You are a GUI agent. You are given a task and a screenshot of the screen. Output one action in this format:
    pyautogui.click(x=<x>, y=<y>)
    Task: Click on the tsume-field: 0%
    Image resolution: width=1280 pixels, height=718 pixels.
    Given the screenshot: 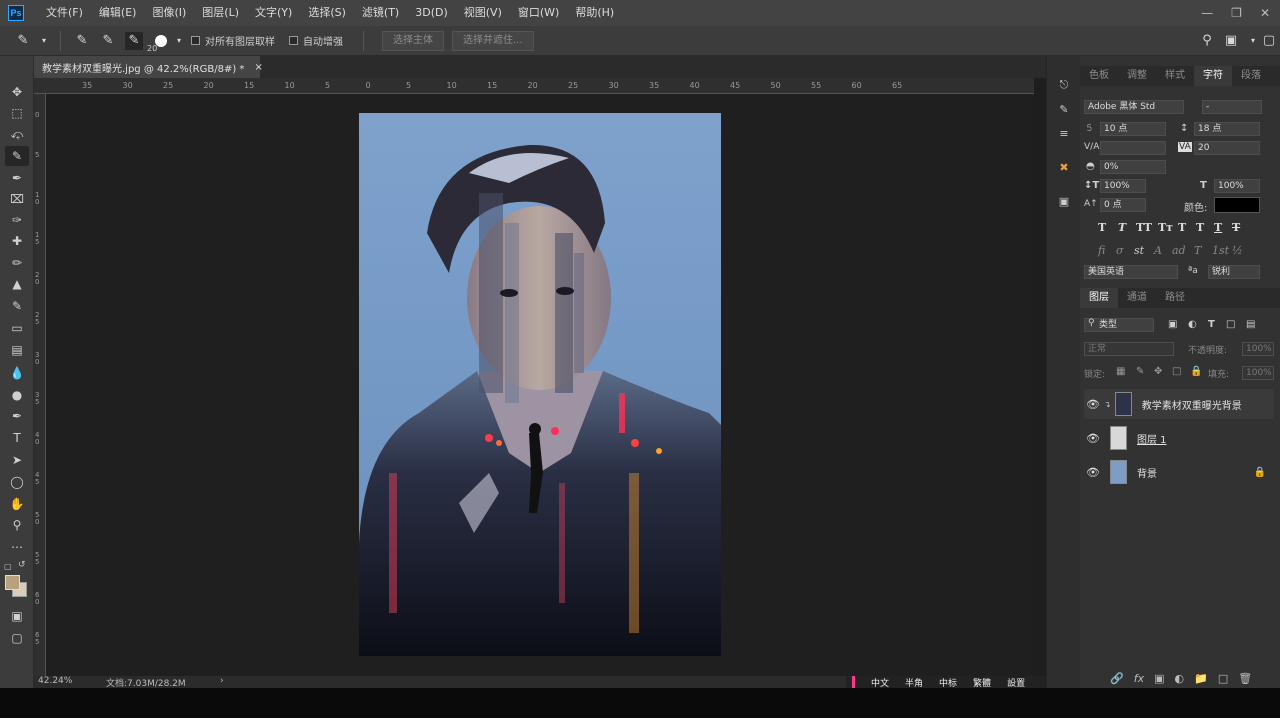 What is the action you would take?
    pyautogui.click(x=1133, y=167)
    